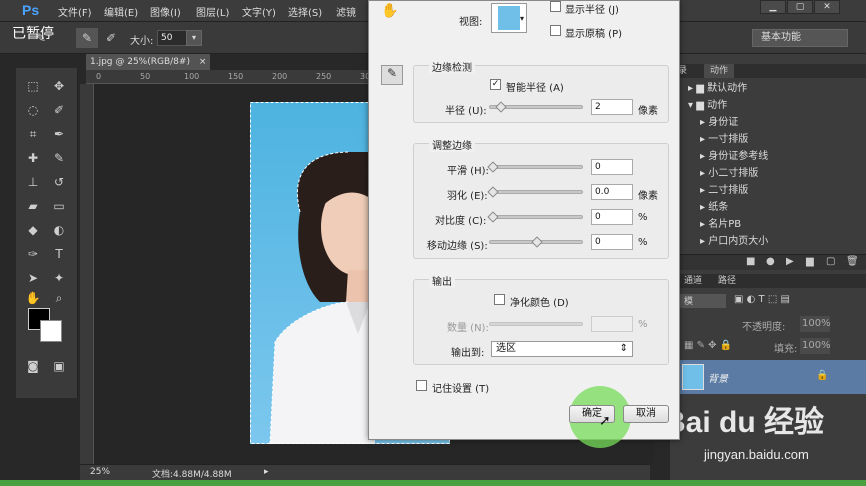 This screenshot has width=866, height=486. I want to click on record-icon: ●, so click(770, 261).